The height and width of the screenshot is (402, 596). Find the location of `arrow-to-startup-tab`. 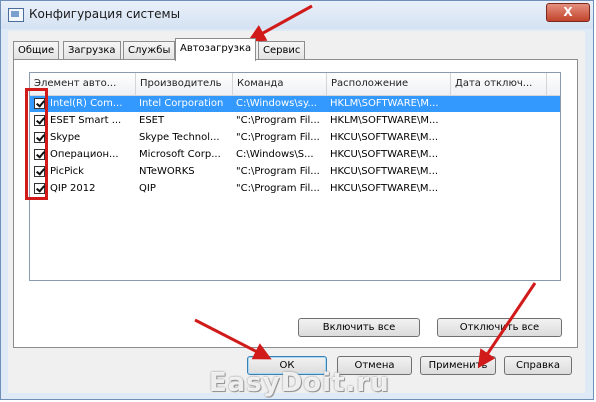

arrow-to-startup-tab is located at coordinates (280, 23).